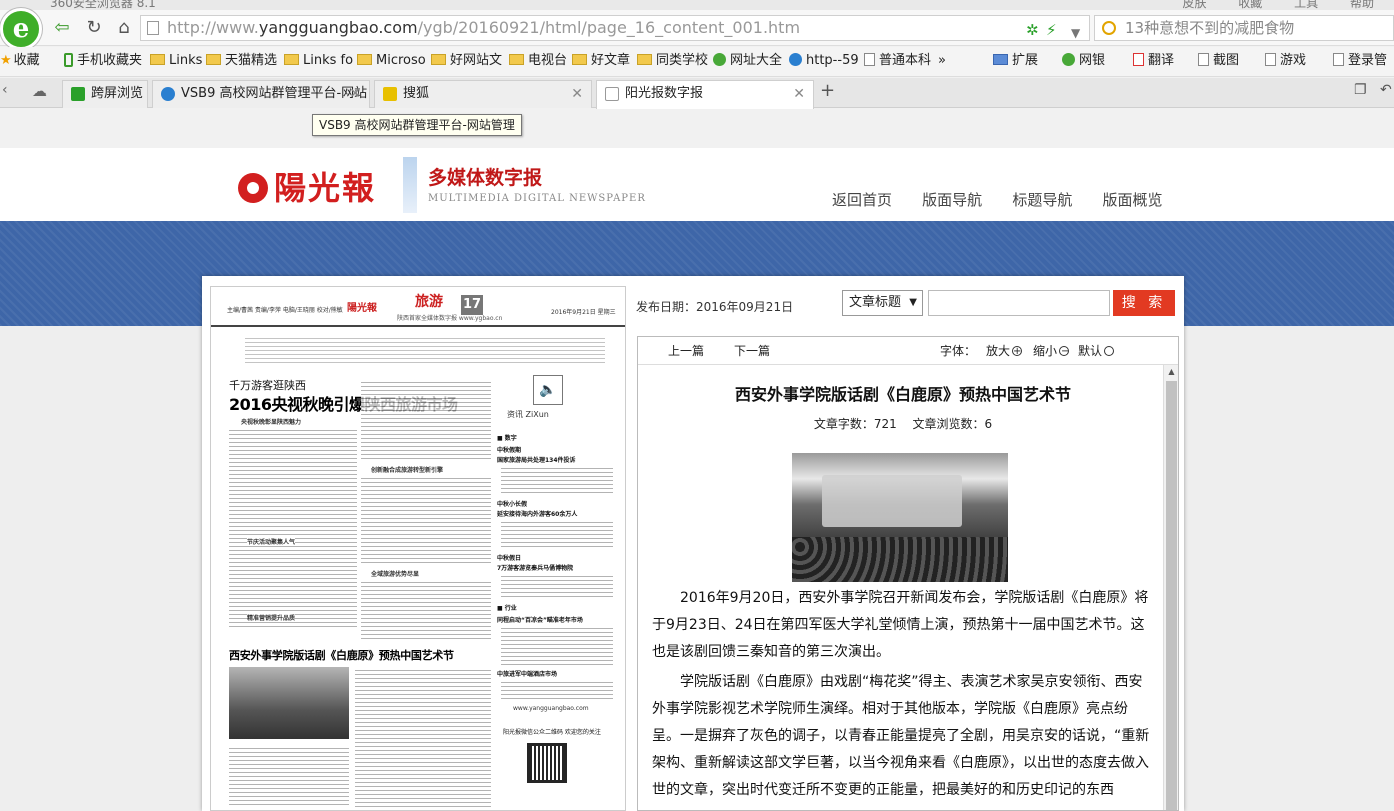  I want to click on toolbar-games: 游戏, so click(1285, 61).